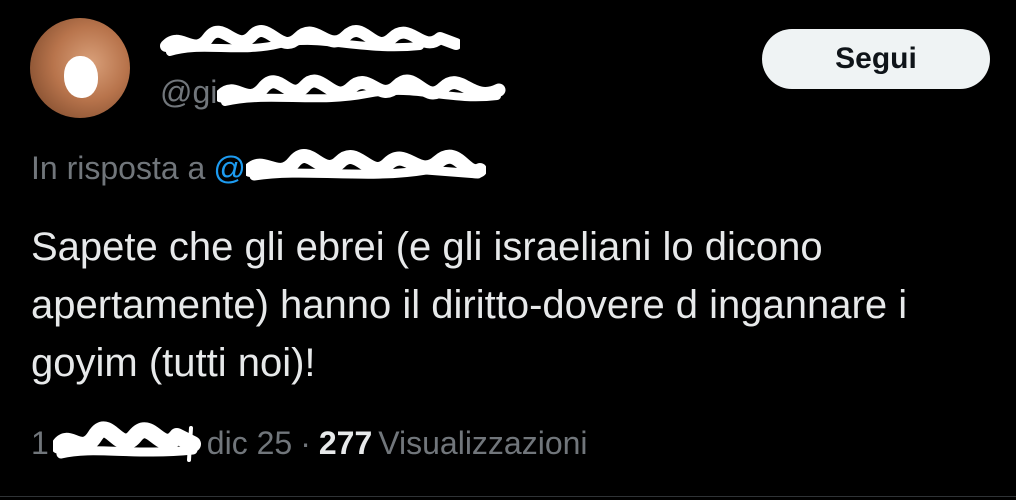 The image size is (1016, 500). I want to click on avatar-redaction, so click(81, 77).